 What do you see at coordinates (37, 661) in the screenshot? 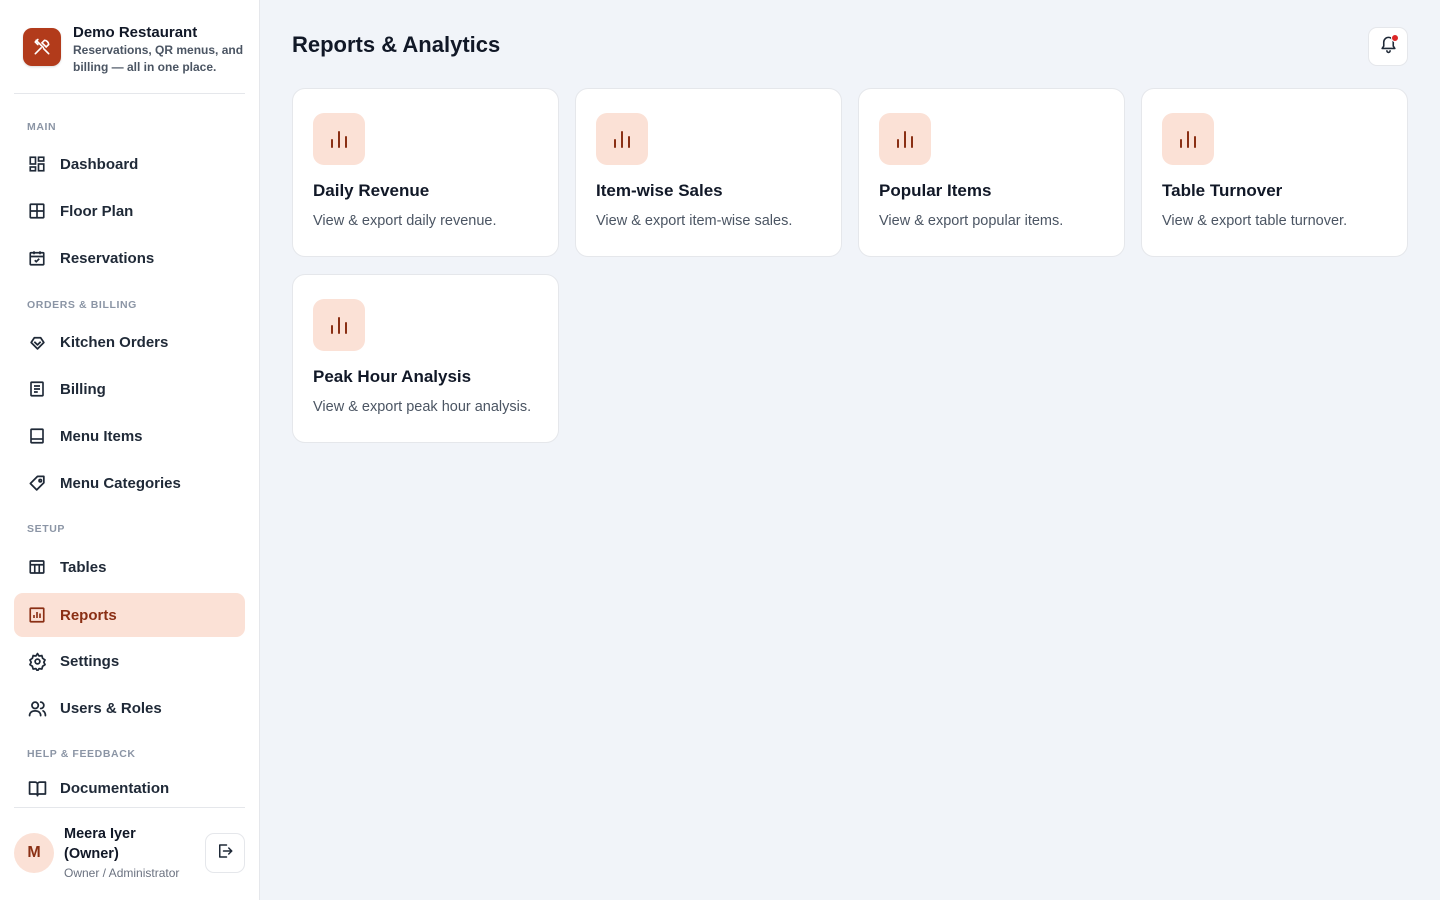
I see `gear-icon` at bounding box center [37, 661].